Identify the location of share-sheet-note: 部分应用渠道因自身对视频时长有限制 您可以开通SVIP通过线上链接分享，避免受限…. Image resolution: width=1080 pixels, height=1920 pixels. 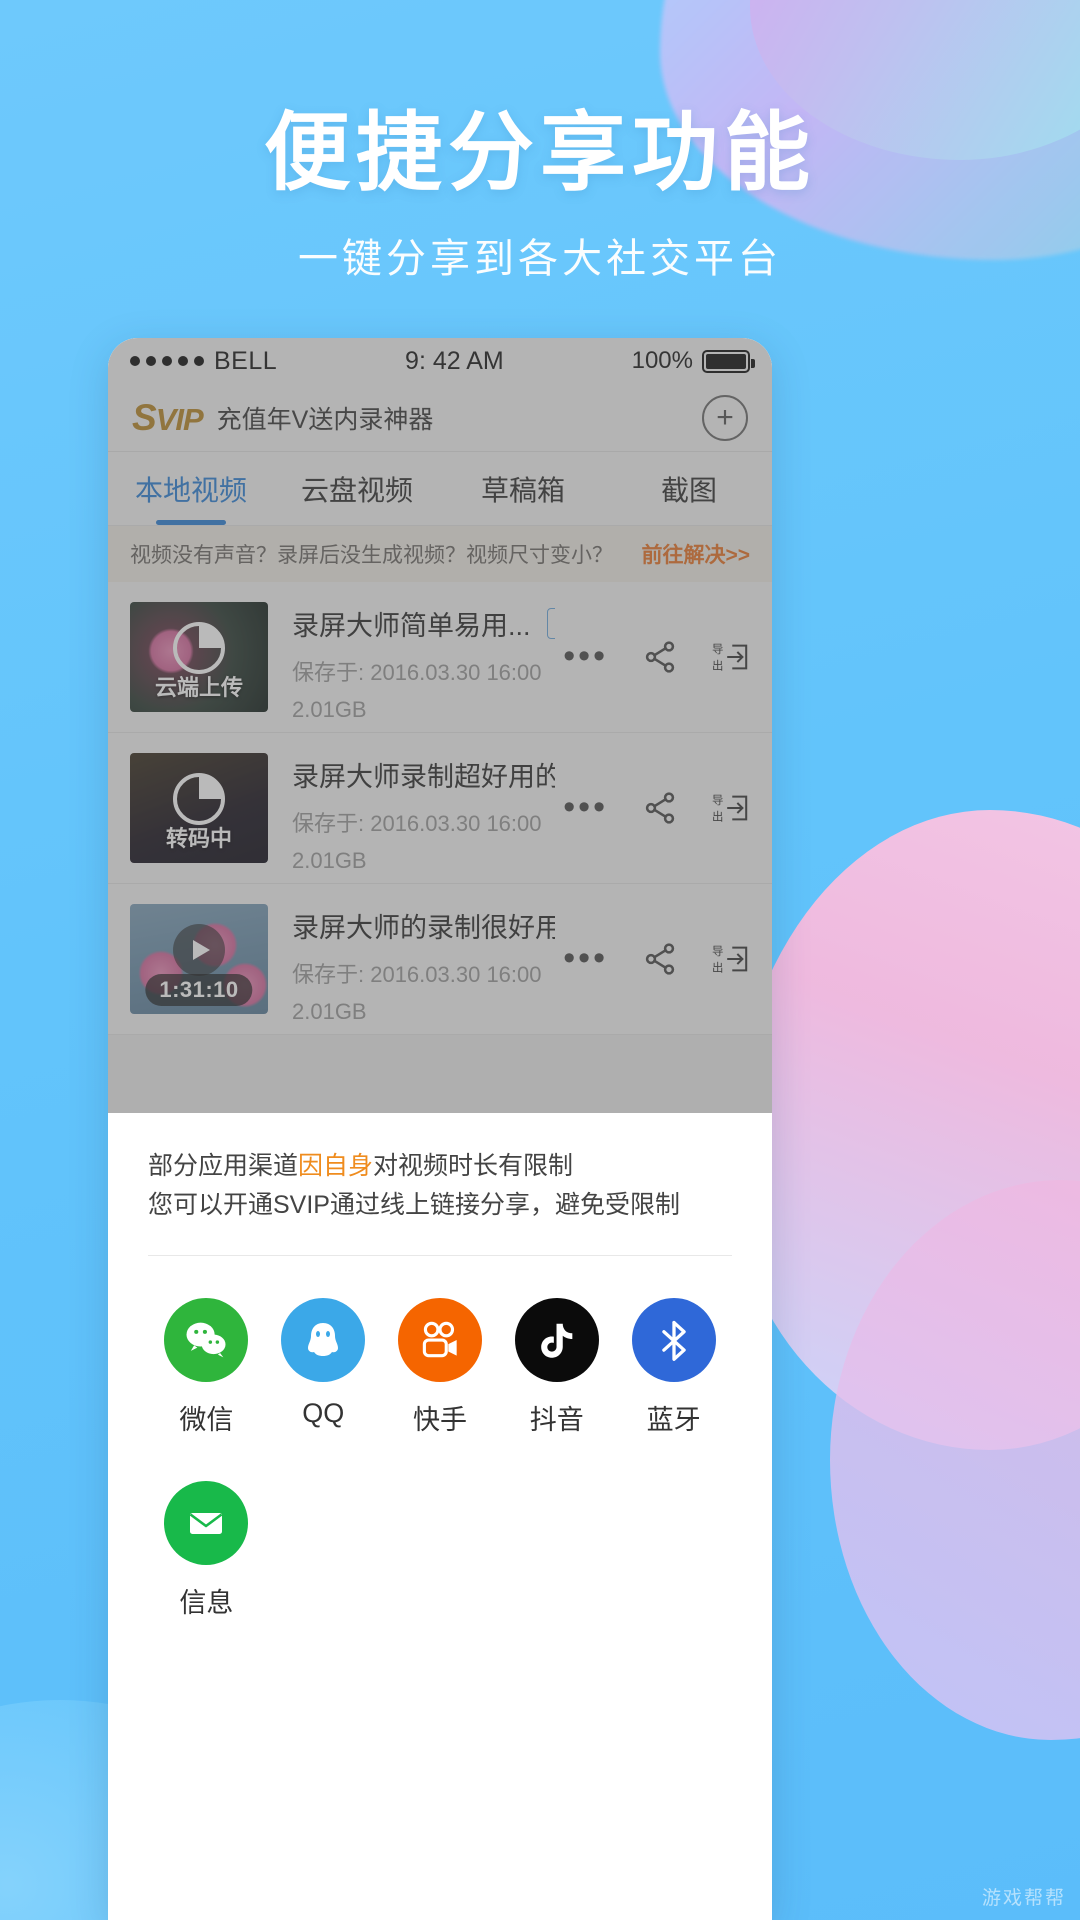
(440, 1186).